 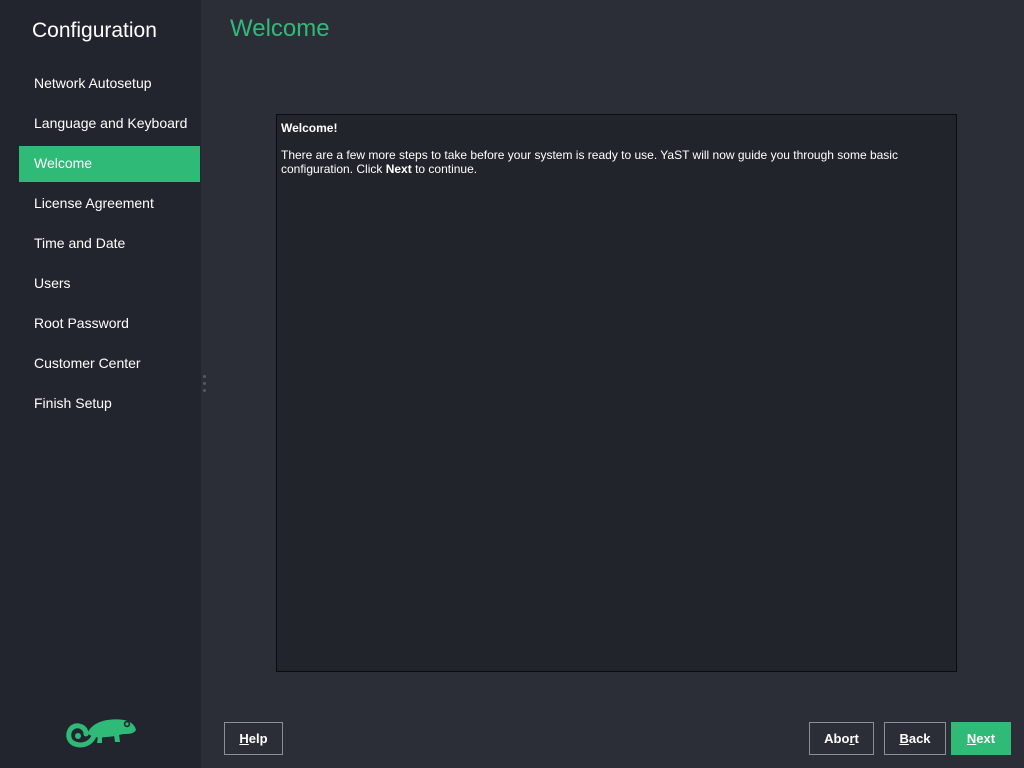 What do you see at coordinates (205, 385) in the screenshot?
I see `panel-splitter-handle` at bounding box center [205, 385].